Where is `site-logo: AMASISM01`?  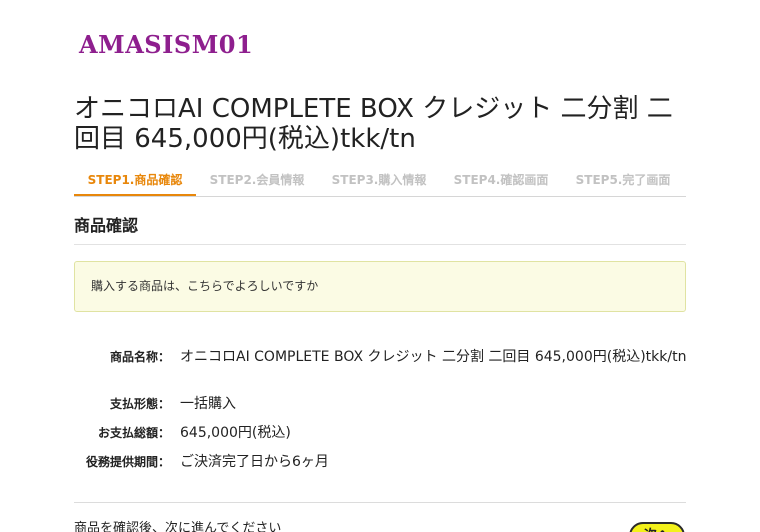
site-logo: AMASISM01 is located at coordinates (166, 44).